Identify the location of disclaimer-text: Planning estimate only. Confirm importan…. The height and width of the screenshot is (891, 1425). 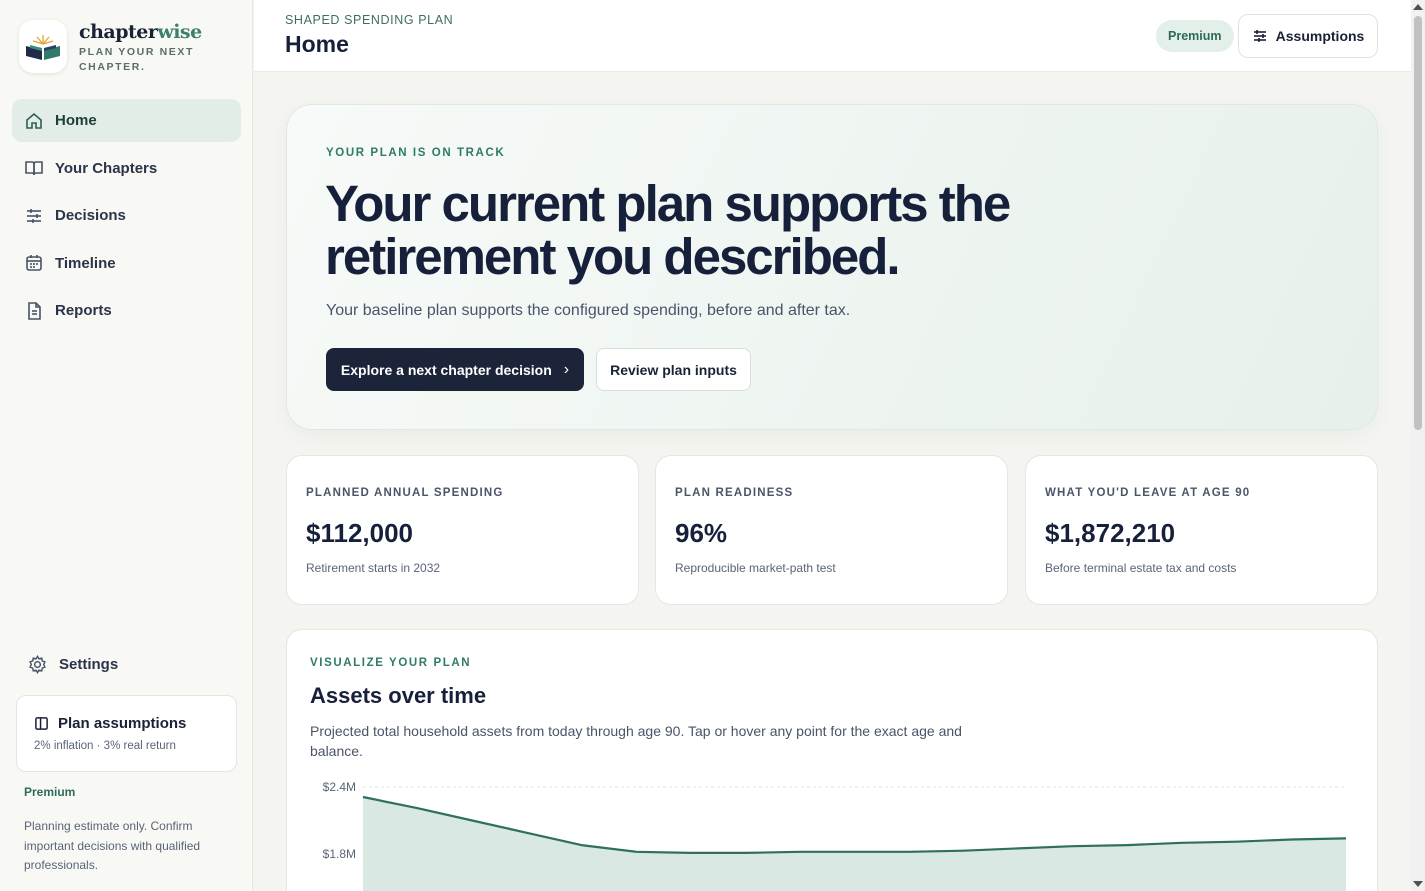
(112, 845).